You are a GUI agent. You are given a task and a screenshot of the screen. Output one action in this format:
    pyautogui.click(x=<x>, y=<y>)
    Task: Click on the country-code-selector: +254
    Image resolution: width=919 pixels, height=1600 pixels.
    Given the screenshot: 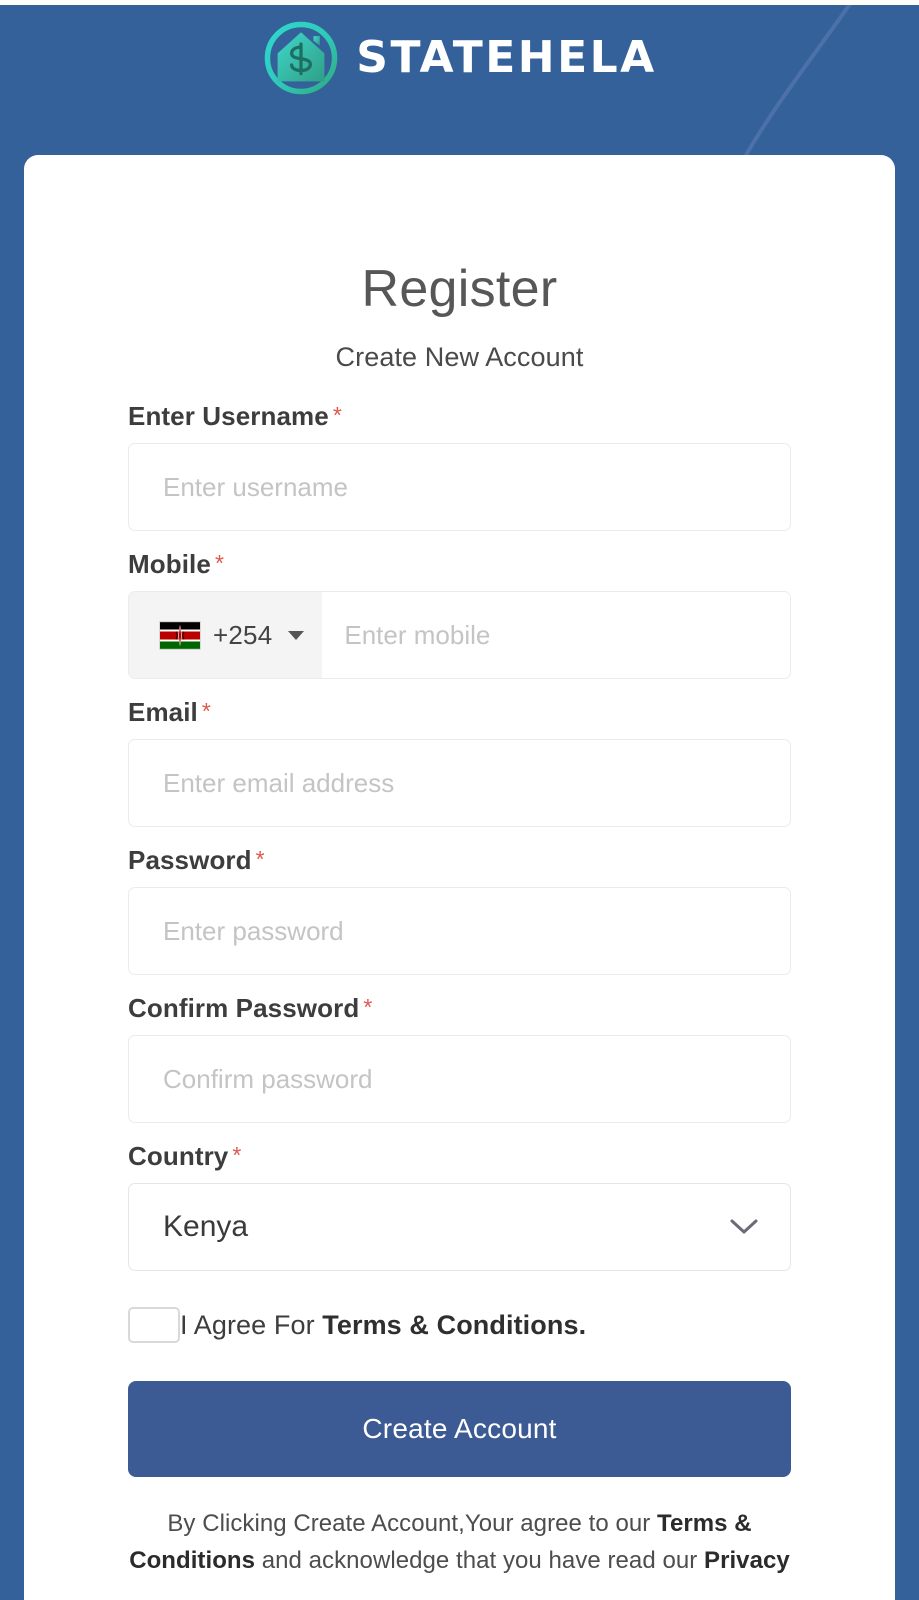 What is the action you would take?
    pyautogui.click(x=226, y=635)
    